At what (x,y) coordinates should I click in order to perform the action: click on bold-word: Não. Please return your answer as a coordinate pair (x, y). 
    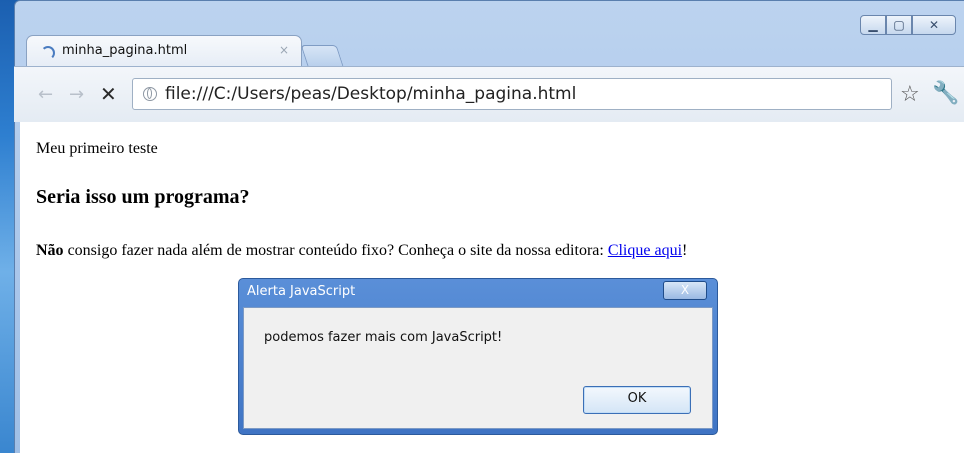
    Looking at the image, I should click on (50, 250).